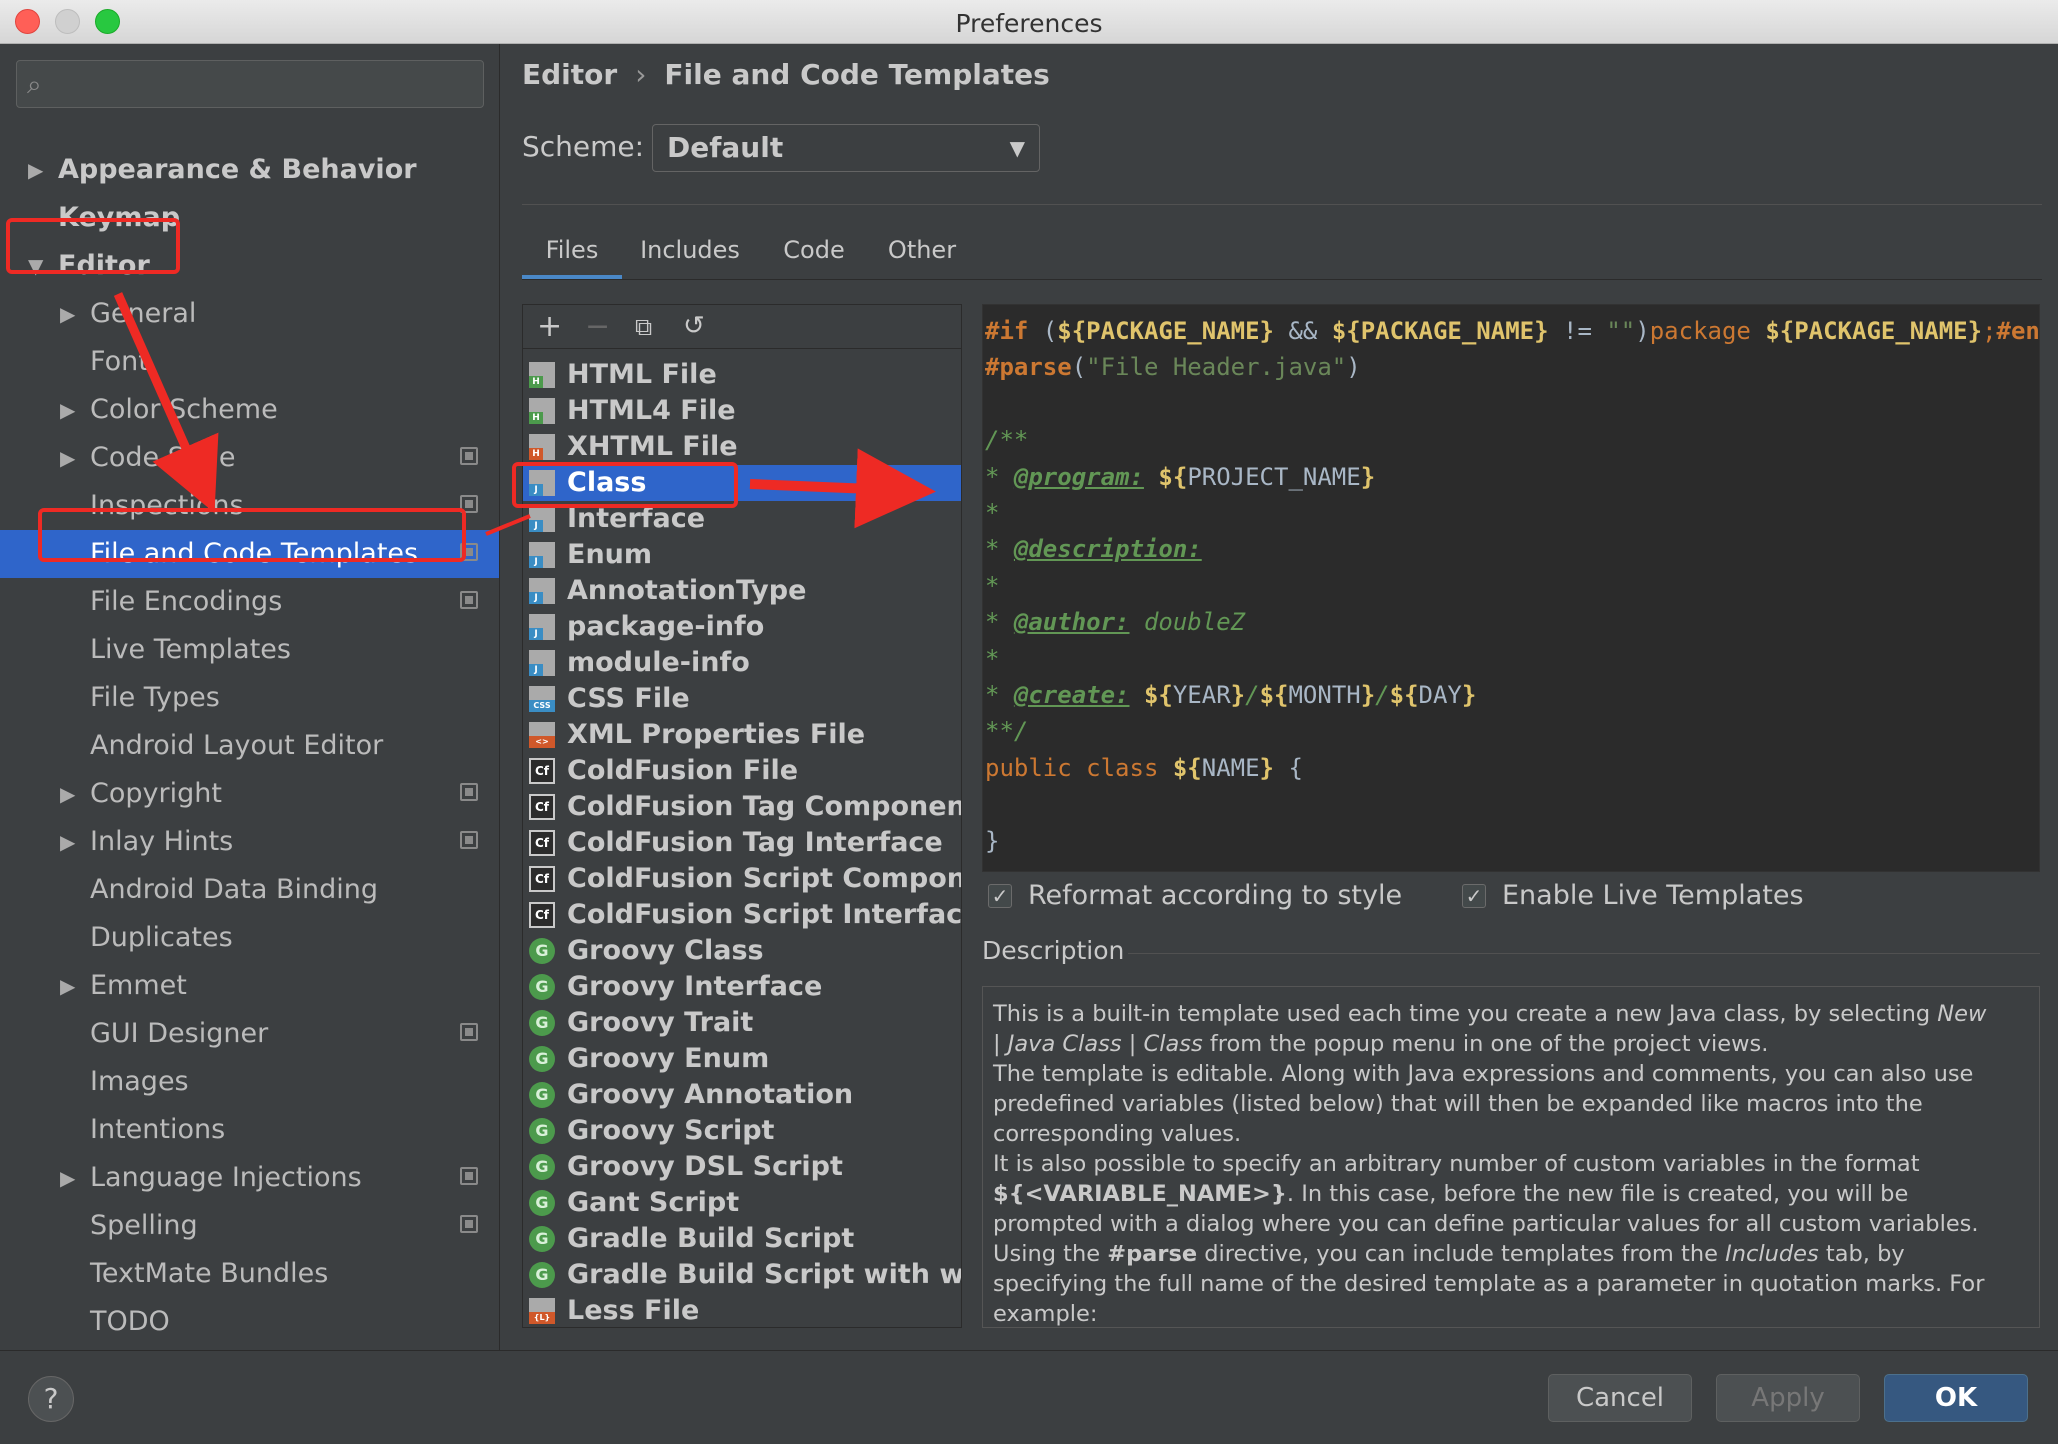 The image size is (2058, 1444). I want to click on annotation-arrows, so click(524, 414).